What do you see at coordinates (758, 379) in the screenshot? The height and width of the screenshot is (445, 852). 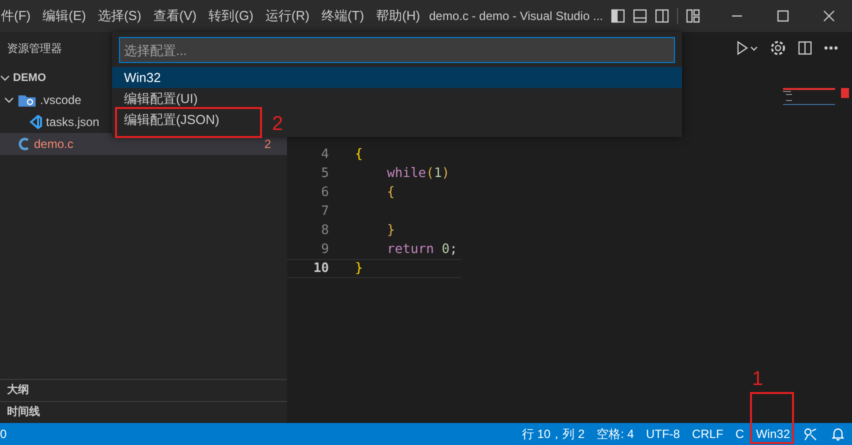 I see `annotation-number: 1` at bounding box center [758, 379].